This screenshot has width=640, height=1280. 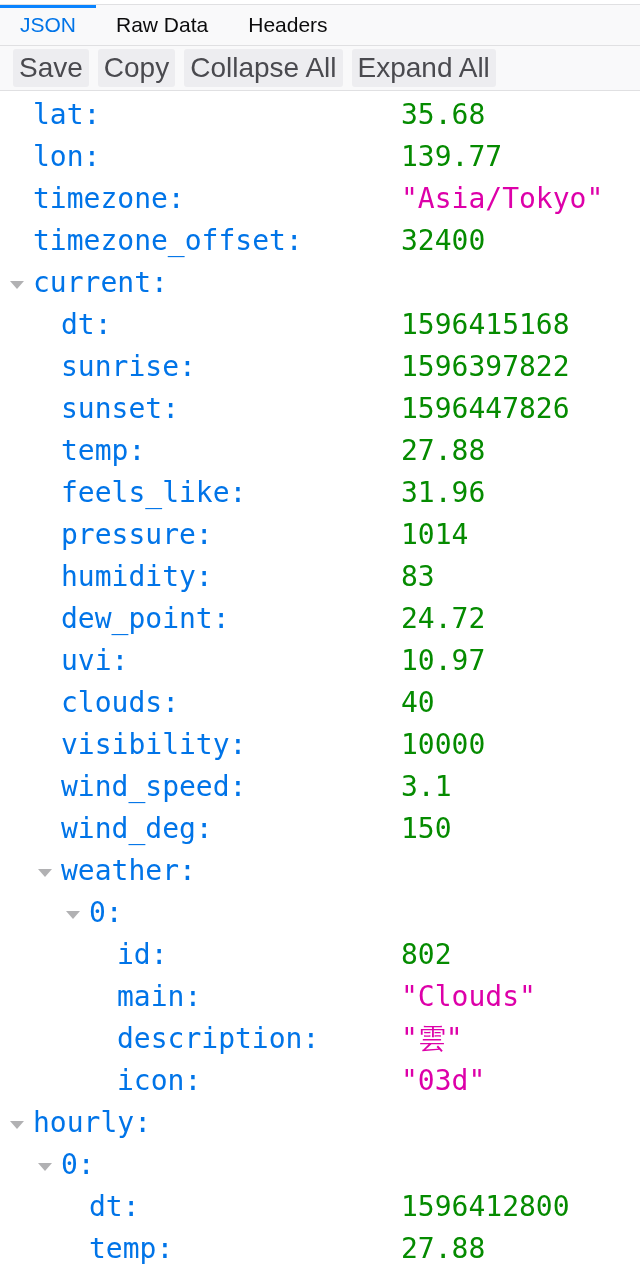 What do you see at coordinates (418, 577) in the screenshot?
I see `json-value: 83` at bounding box center [418, 577].